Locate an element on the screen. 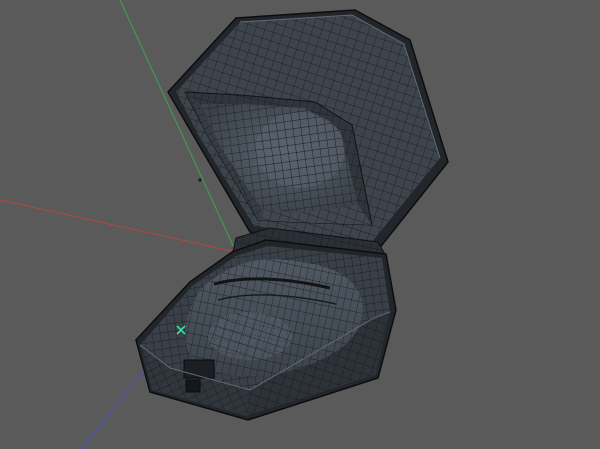 This screenshot has height=449, width=600. base-clasp is located at coordinates (199, 369).